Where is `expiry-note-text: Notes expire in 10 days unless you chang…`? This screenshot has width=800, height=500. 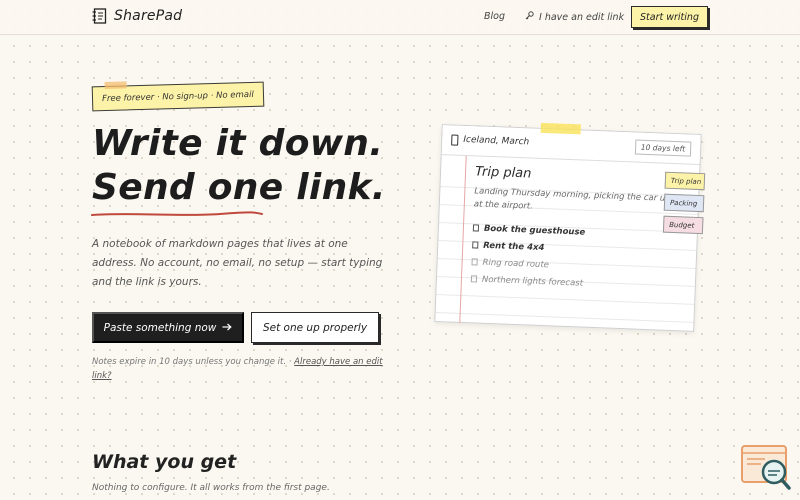 expiry-note-text: Notes expire in 10 days unless you chang… is located at coordinates (193, 362).